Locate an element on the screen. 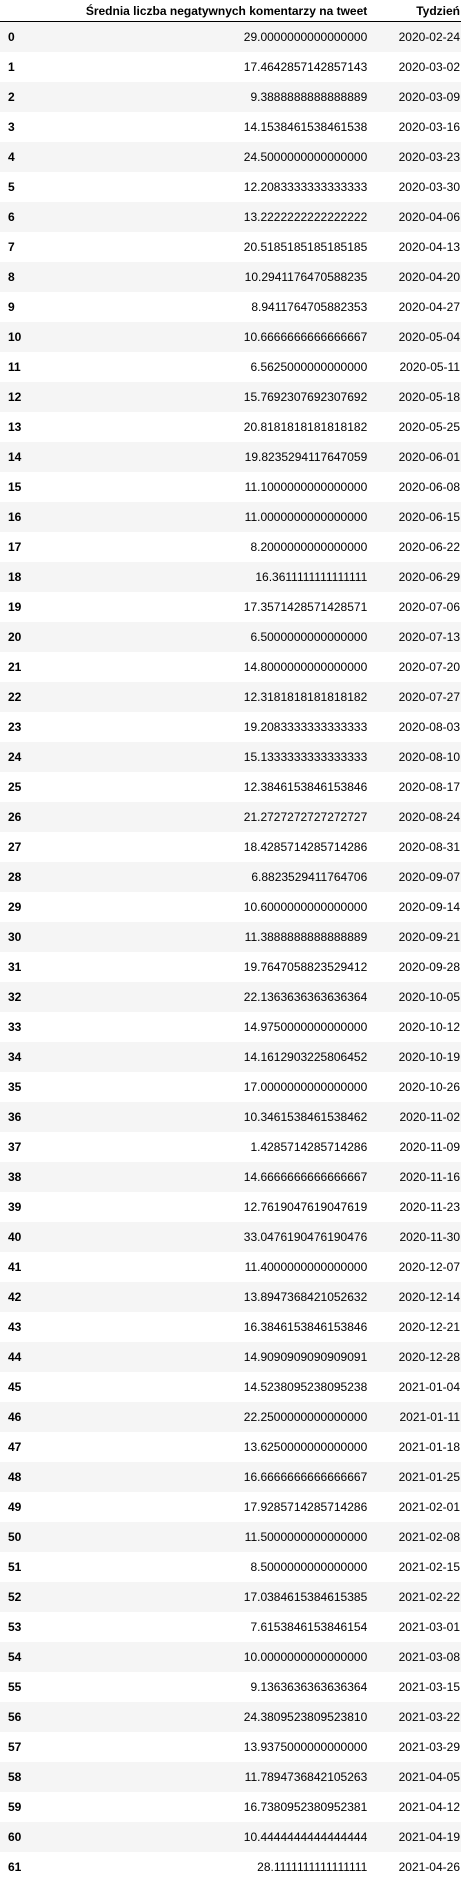 Image resolution: width=461 pixels, height=1882 pixels. row-avg-negative-comments: 10.6666666666666667 is located at coordinates (209, 337).